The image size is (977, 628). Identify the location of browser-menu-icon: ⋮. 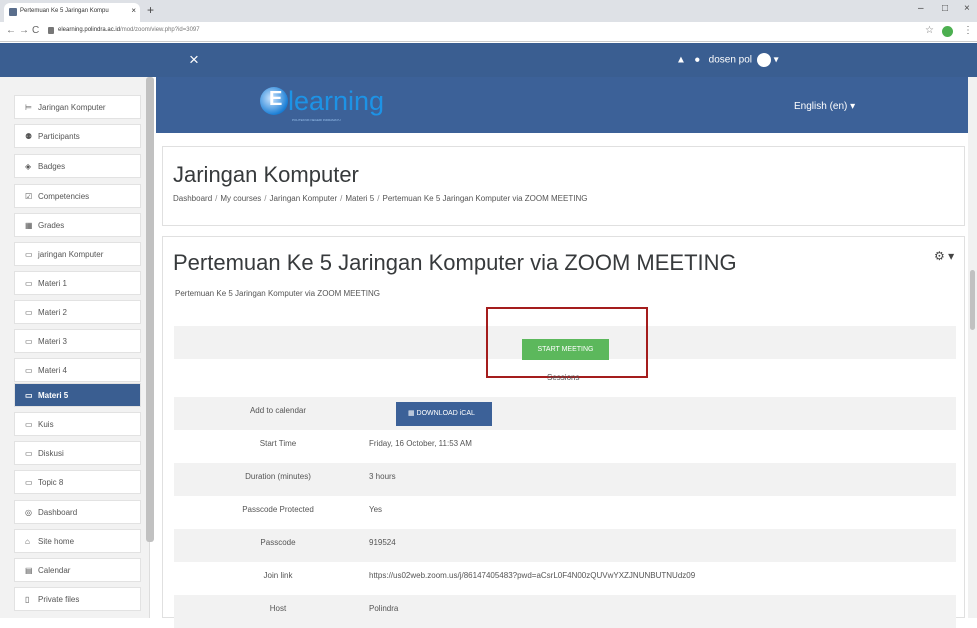
(968, 30).